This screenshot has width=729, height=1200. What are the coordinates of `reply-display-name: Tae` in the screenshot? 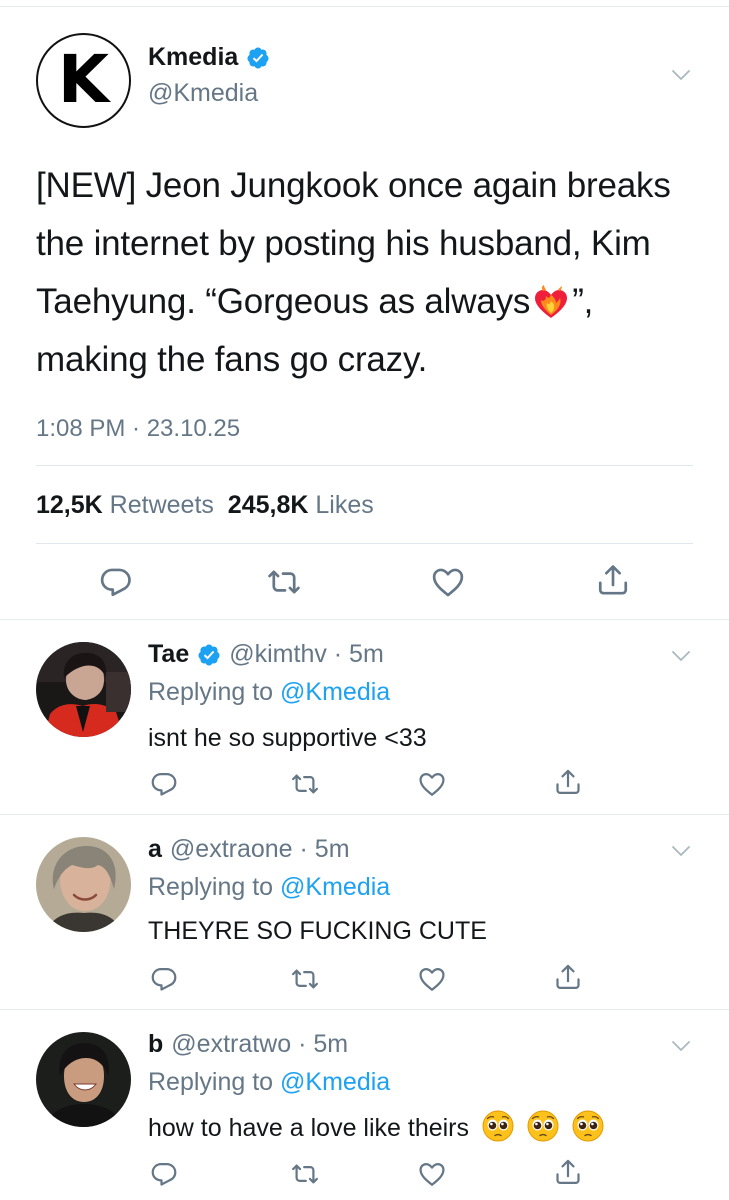 It's located at (168, 654).